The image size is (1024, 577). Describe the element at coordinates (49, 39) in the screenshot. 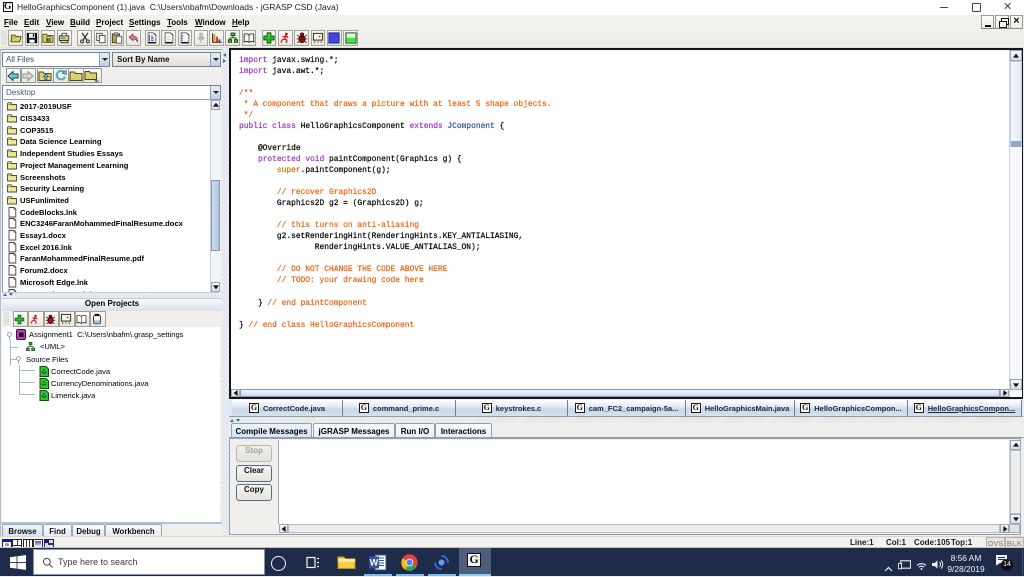

I see `svg-text: B` at that location.